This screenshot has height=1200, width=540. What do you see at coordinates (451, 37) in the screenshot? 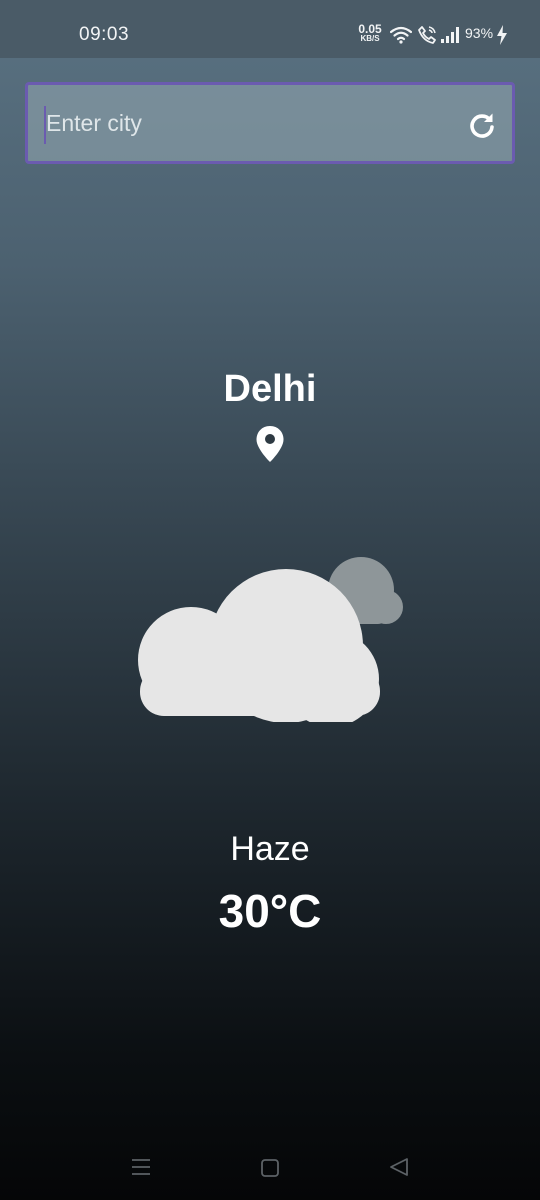
I see `signal-icon` at bounding box center [451, 37].